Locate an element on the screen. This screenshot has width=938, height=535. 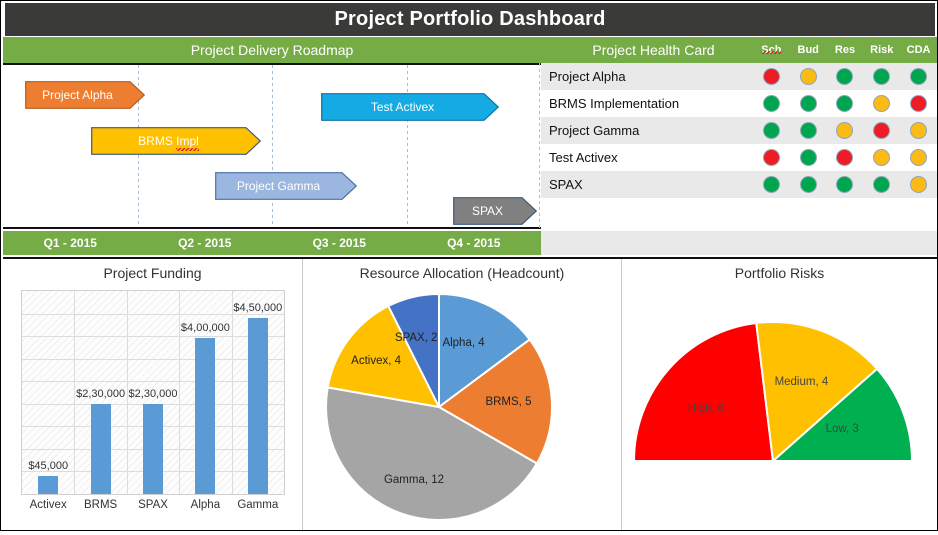
roadmap-title: Project Delivery Roadmap is located at coordinates (272, 50).